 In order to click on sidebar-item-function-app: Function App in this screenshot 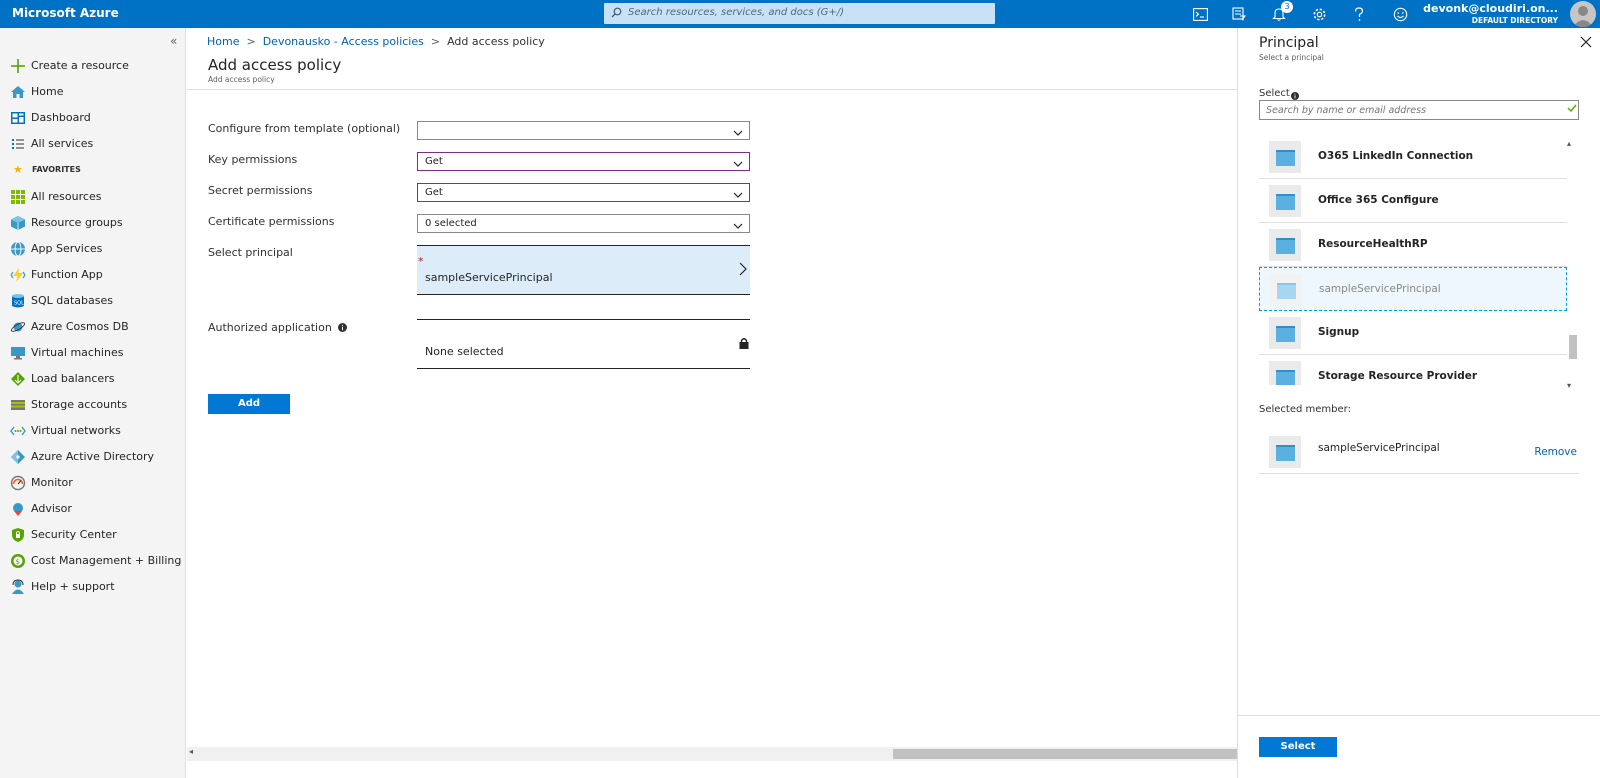, I will do `click(93, 275)`.